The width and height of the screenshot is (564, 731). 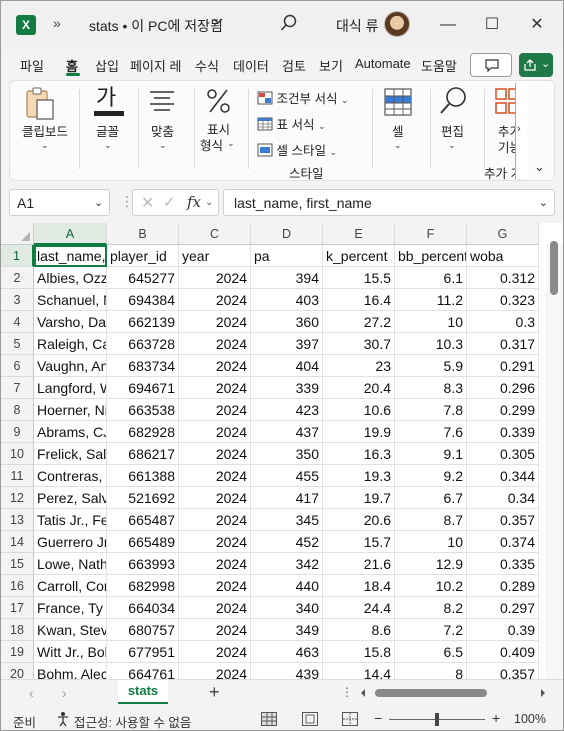 I want to click on row-header: 14, so click(x=17, y=542).